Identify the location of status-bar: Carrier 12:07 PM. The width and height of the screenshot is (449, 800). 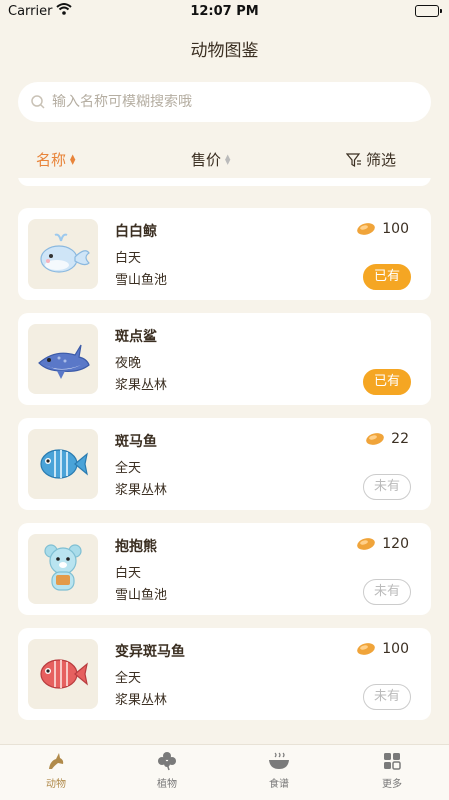
(224, 11).